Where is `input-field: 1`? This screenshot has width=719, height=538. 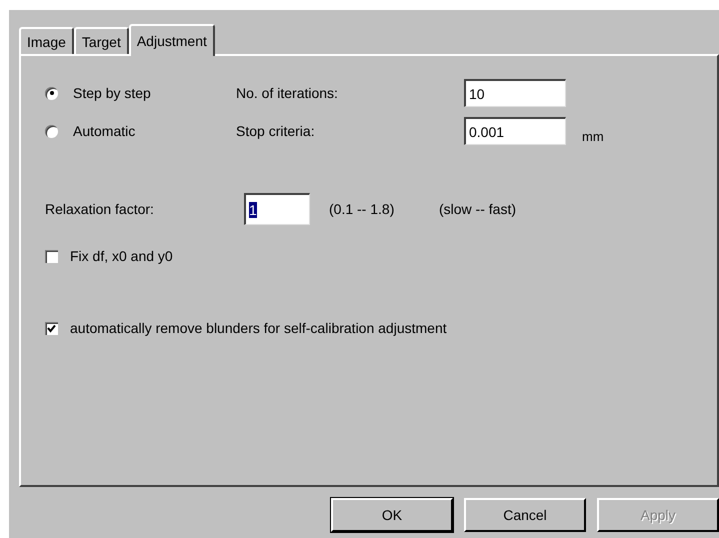 input-field: 1 is located at coordinates (277, 209).